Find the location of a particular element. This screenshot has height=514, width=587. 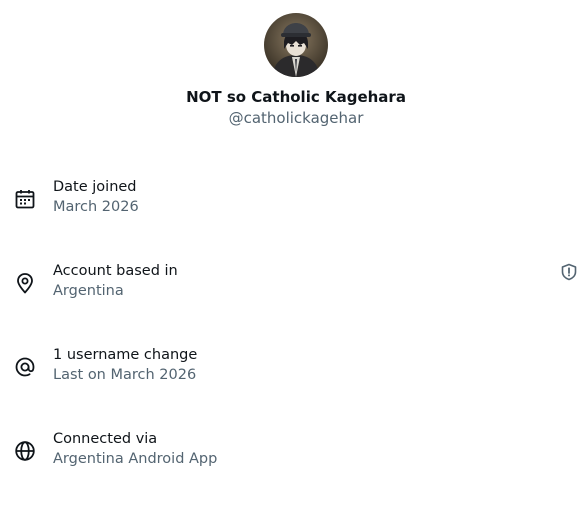

info-title: Date joined is located at coordinates (95, 187).